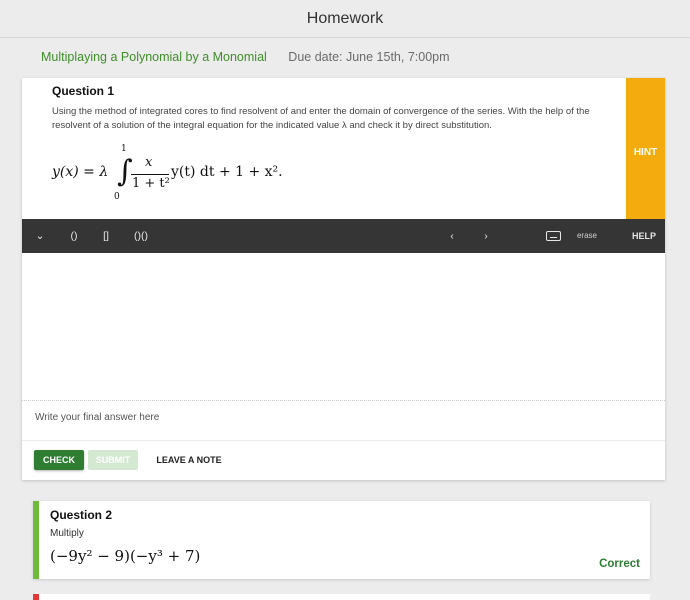  Describe the element at coordinates (97, 417) in the screenshot. I see `final-answer-input: Write your final answer here` at that location.